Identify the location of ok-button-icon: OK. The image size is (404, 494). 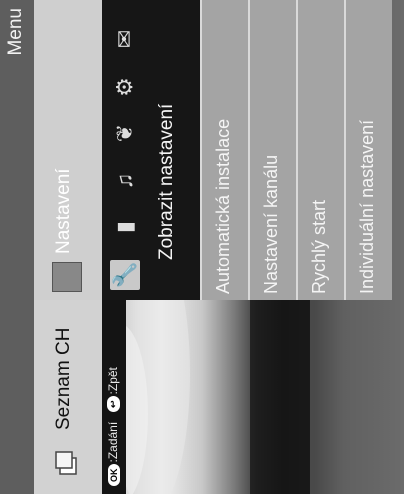
(113, 475).